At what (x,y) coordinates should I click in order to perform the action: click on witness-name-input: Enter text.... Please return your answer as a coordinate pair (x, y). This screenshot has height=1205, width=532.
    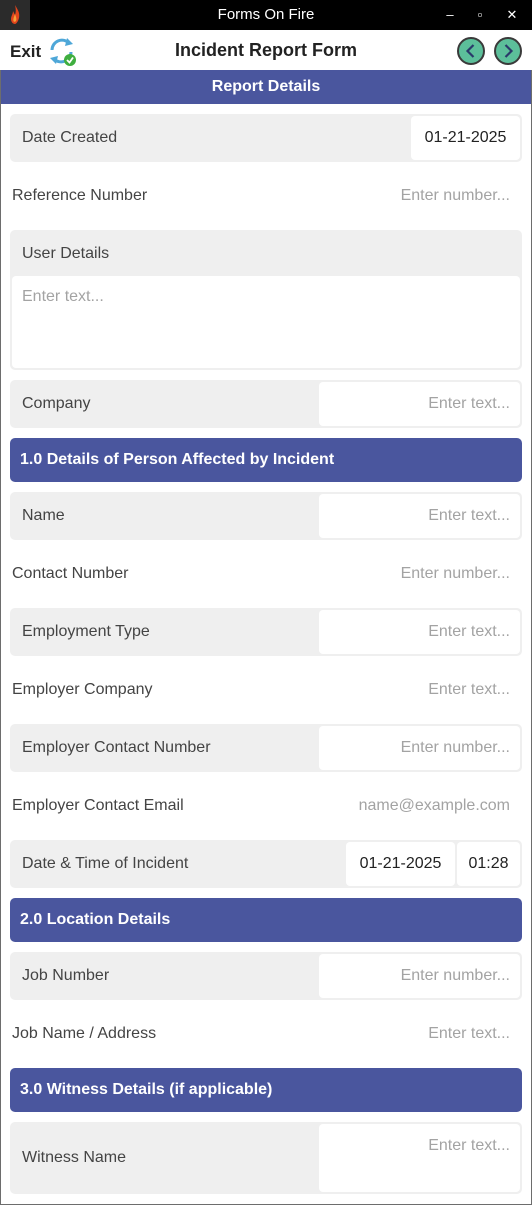
    Looking at the image, I should click on (419, 1158).